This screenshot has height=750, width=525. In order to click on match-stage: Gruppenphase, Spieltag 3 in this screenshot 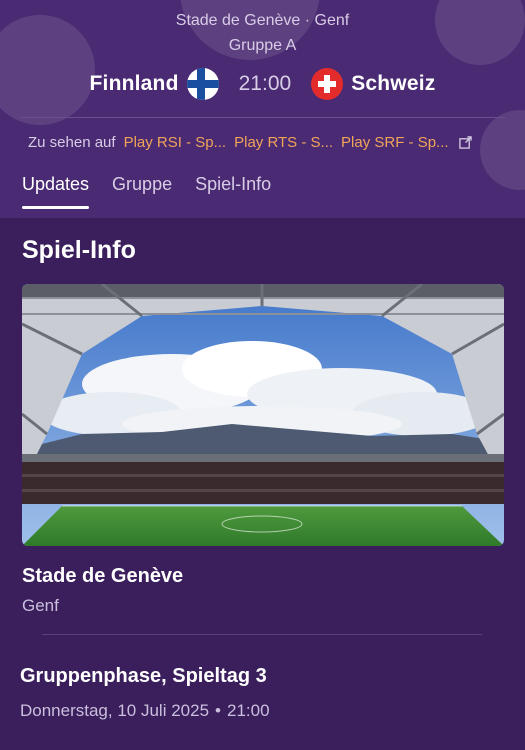, I will do `click(143, 676)`.